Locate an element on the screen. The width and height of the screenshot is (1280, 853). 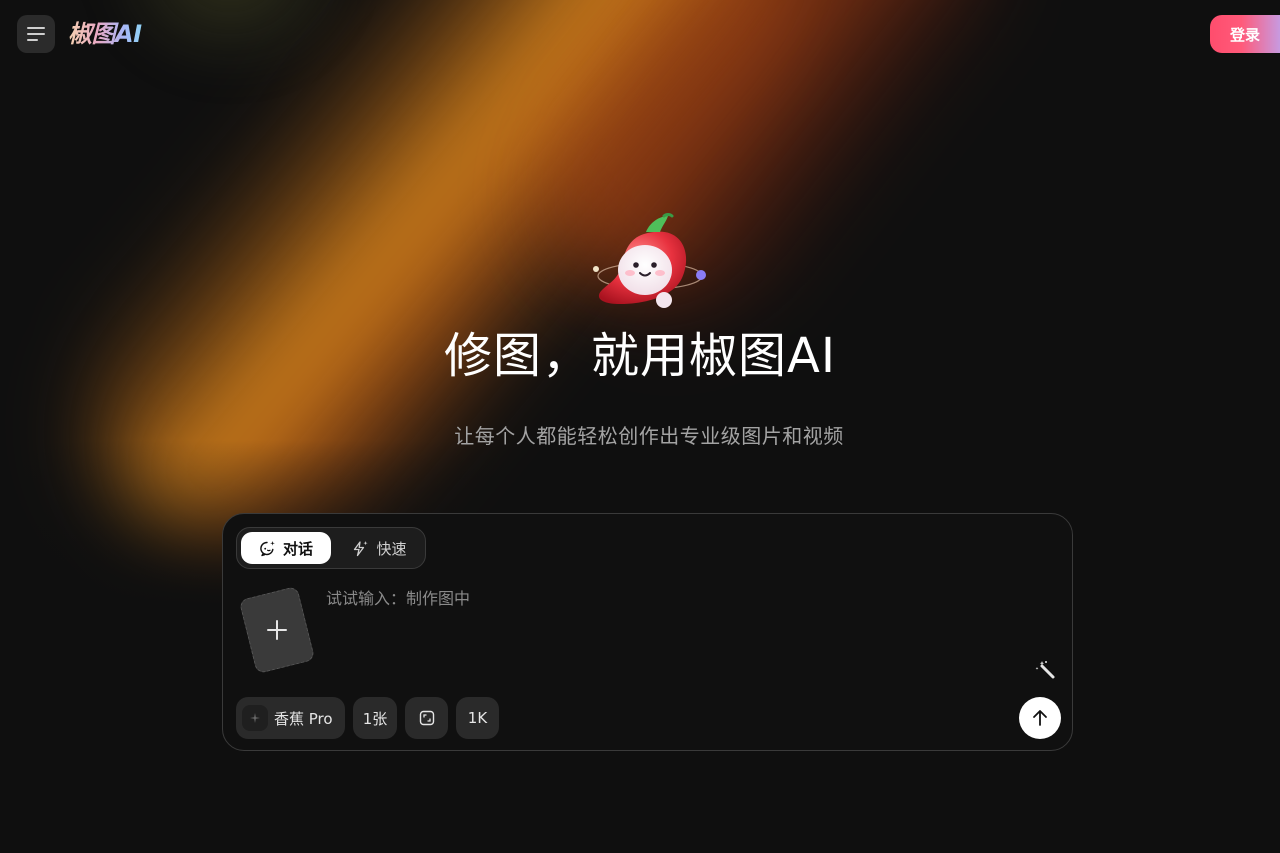
tab-quick: 快速 is located at coordinates (379, 548).